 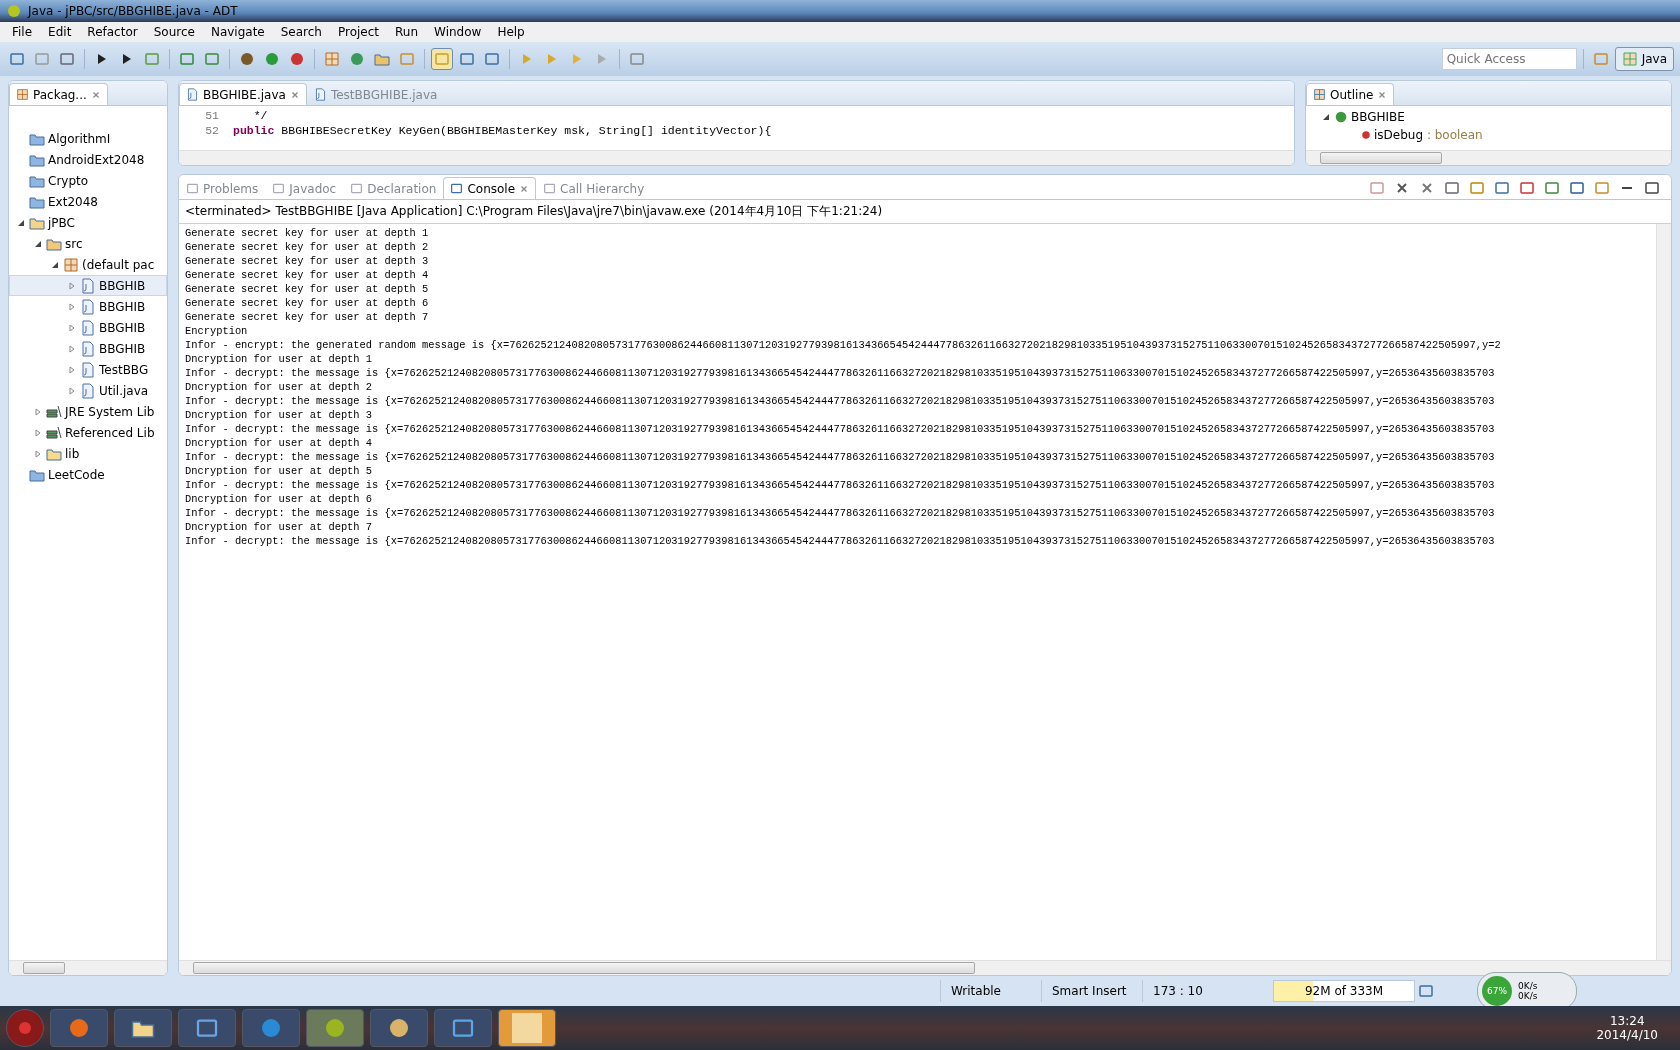 What do you see at coordinates (490, 188) in the screenshot?
I see `view-tab: Console` at bounding box center [490, 188].